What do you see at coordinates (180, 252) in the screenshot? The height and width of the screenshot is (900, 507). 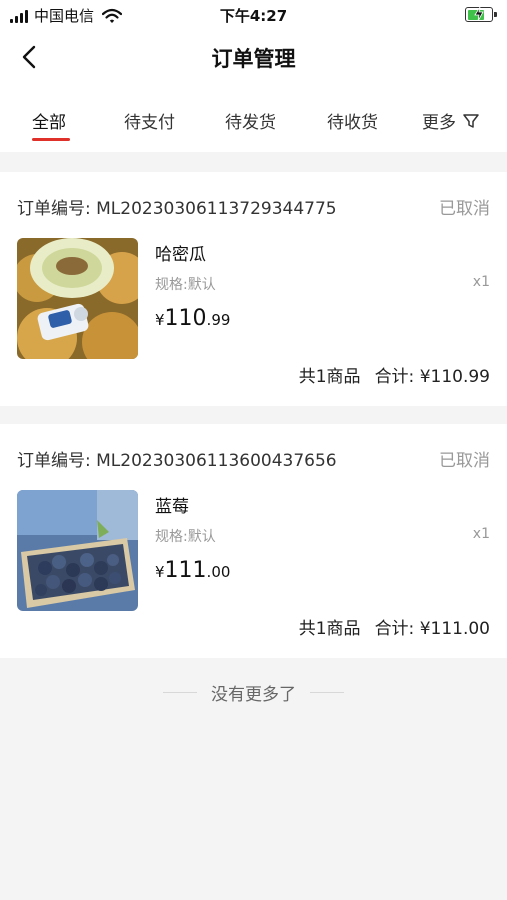 I see `product-name: 哈密瓜` at bounding box center [180, 252].